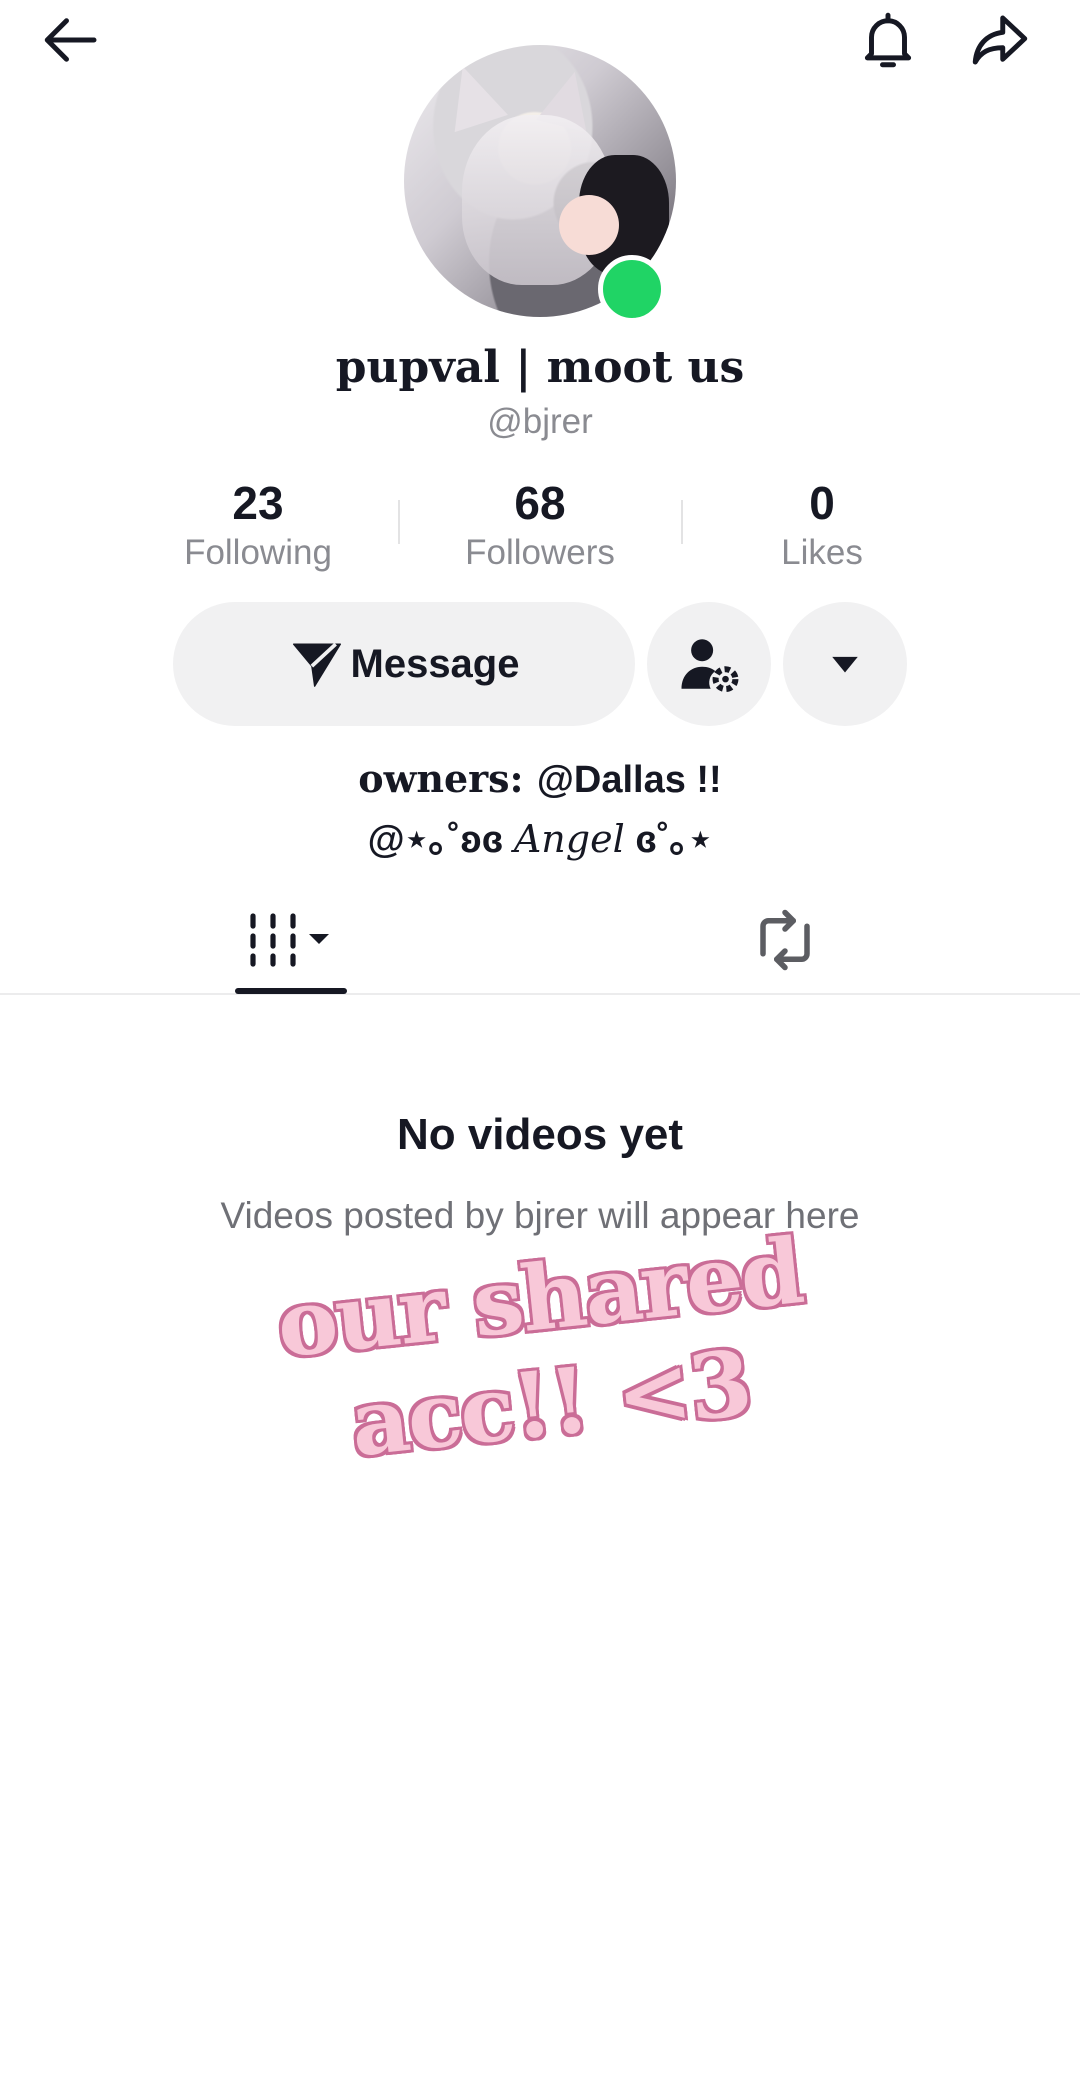  I want to click on tab-bar-divider, so click(540, 994).